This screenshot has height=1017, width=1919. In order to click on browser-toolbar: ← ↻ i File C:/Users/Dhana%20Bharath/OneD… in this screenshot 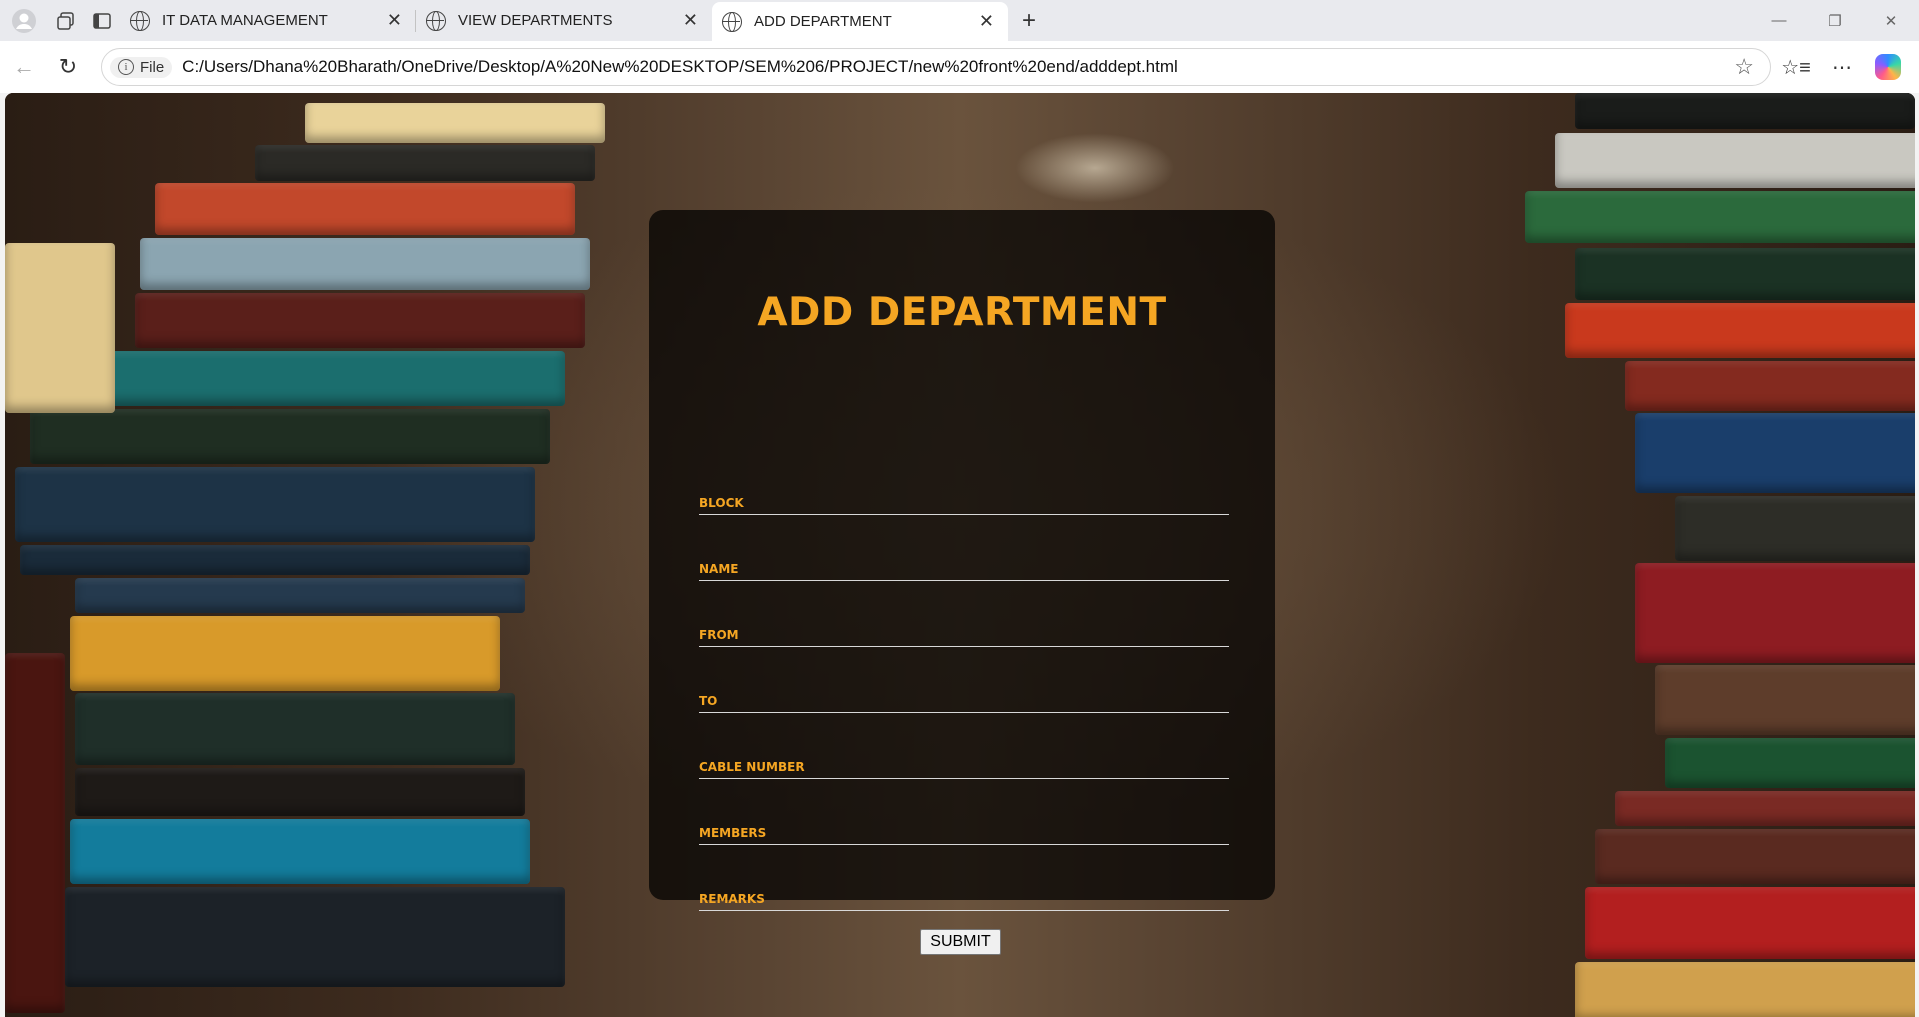, I will do `click(959, 67)`.